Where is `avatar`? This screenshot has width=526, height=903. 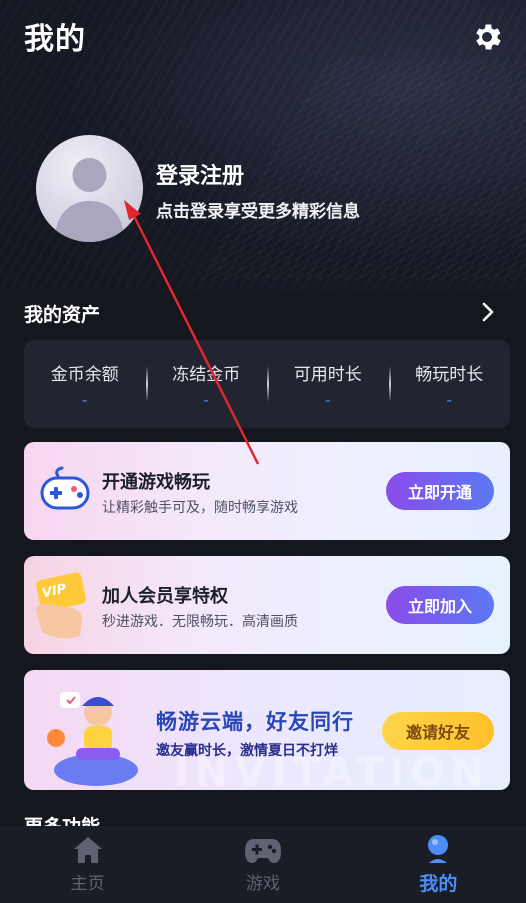 avatar is located at coordinates (89, 188).